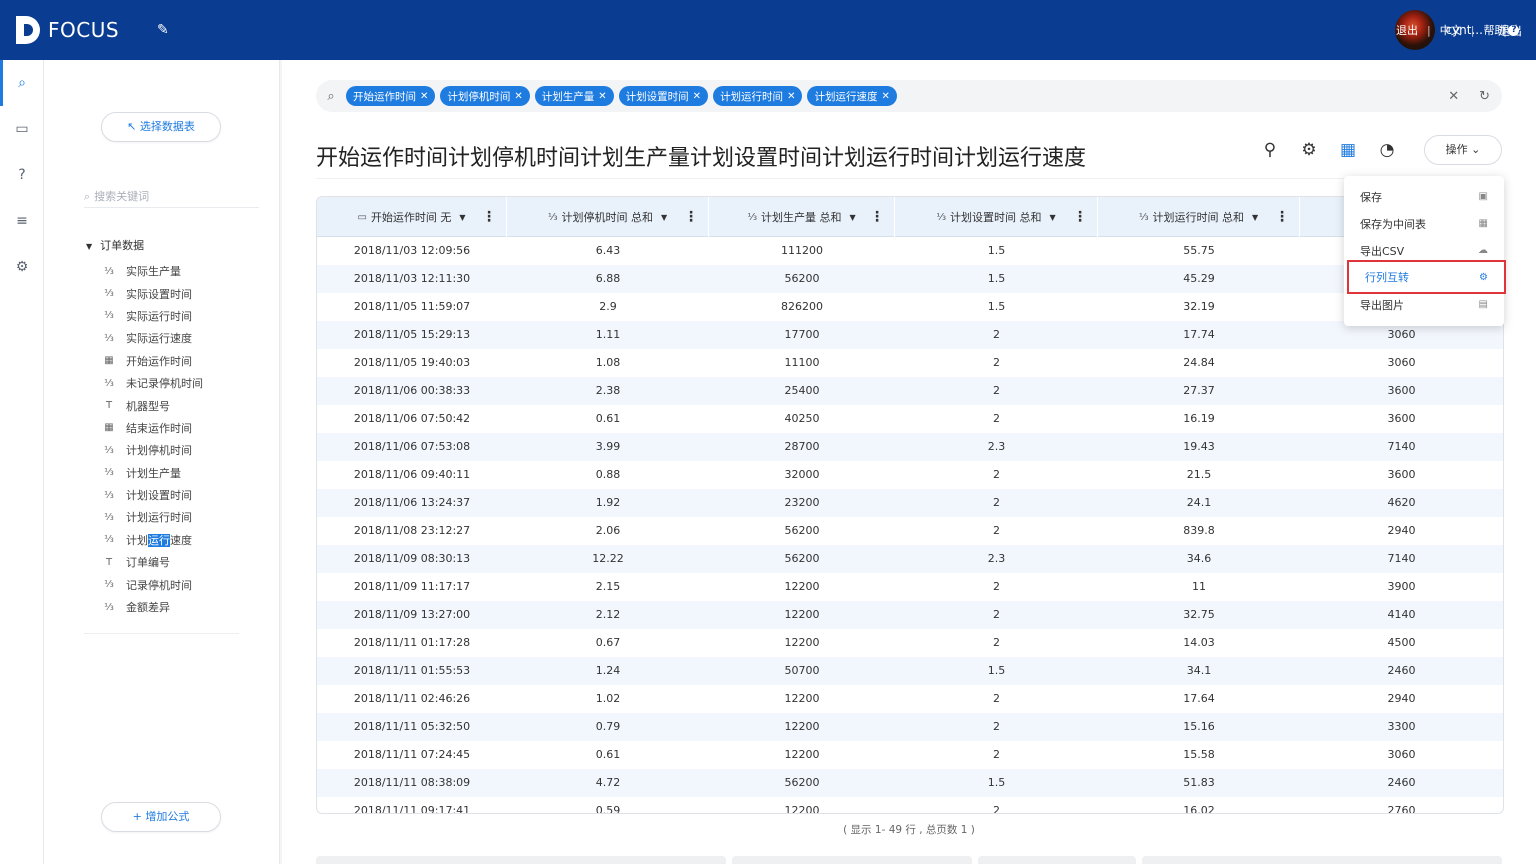 The height and width of the screenshot is (864, 1536). Describe the element at coordinates (412, 217) in the screenshot. I see `column-header: ▭ 开始运作时间 无 ▼ ⋮` at that location.